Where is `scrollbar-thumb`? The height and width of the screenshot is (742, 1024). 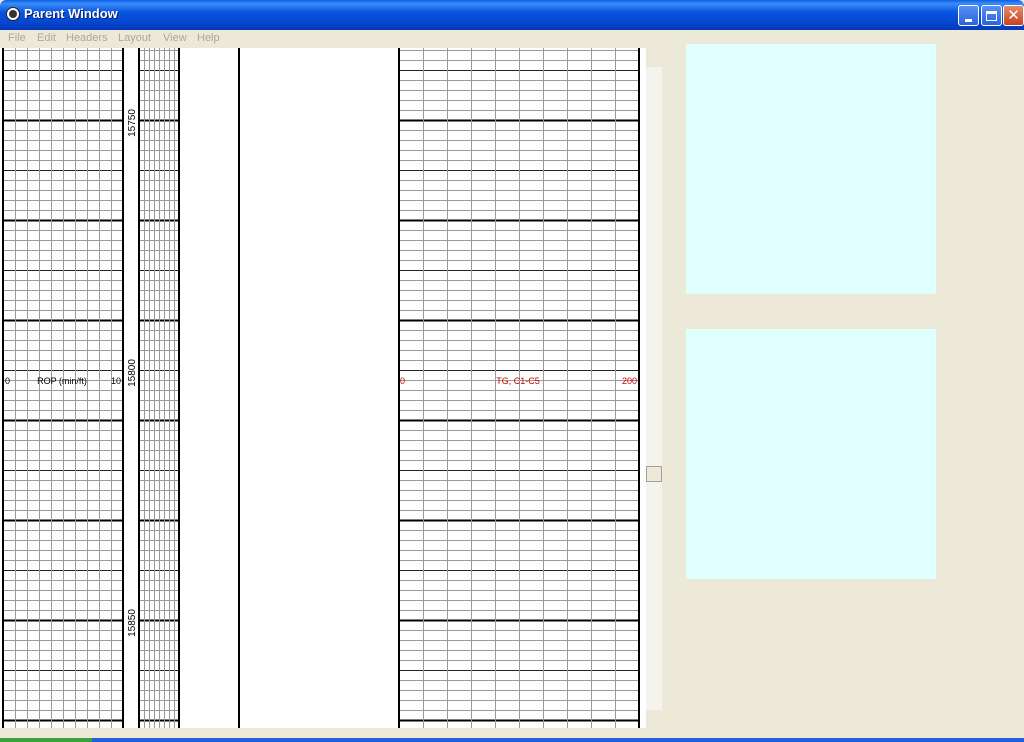 scrollbar-thumb is located at coordinates (654, 474).